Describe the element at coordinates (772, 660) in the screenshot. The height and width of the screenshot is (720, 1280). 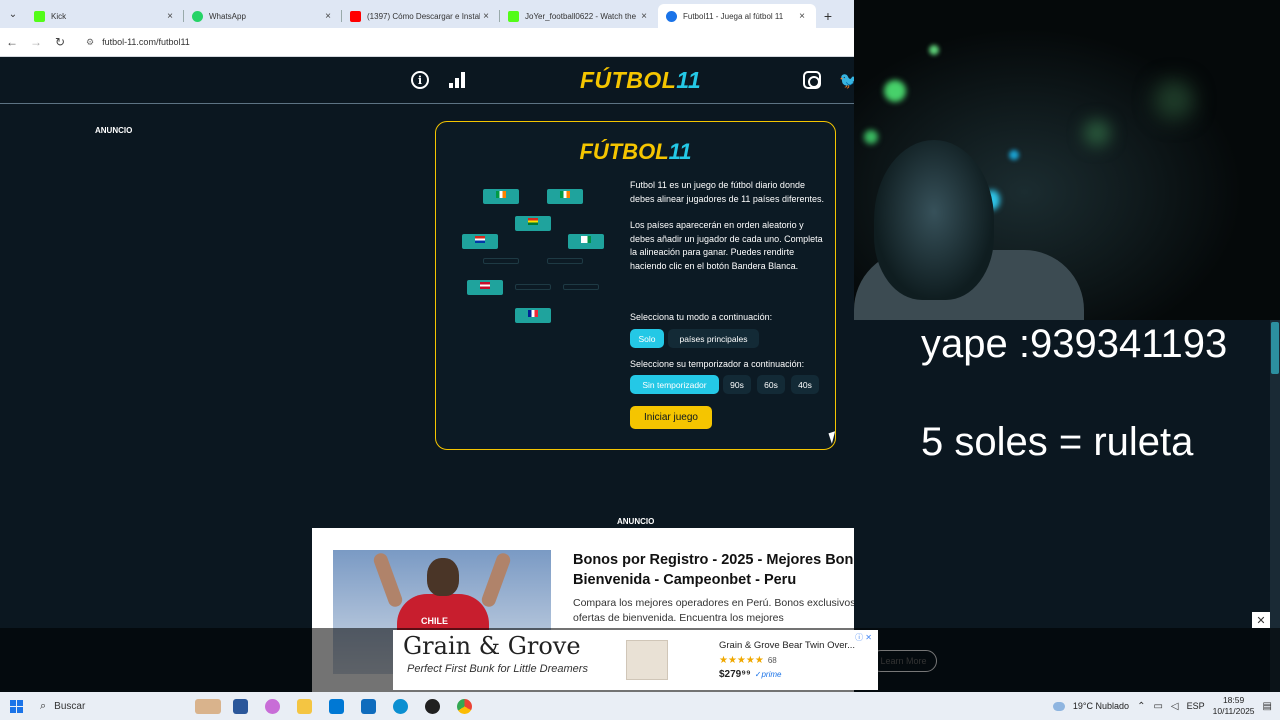
I see `rating-count: 68` at that location.